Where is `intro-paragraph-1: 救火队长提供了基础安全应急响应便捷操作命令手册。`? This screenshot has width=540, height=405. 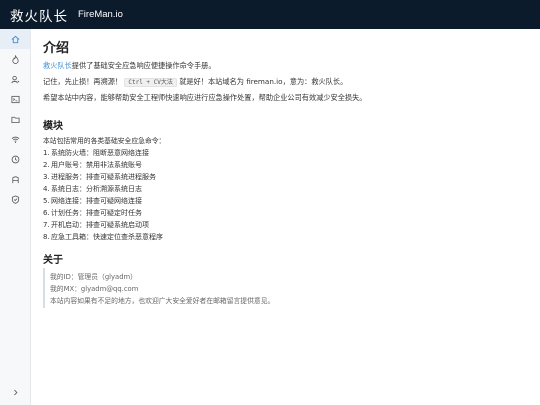 intro-paragraph-1: 救火队长提供了基础安全应急响应便捷操作命令手册。 is located at coordinates (129, 66).